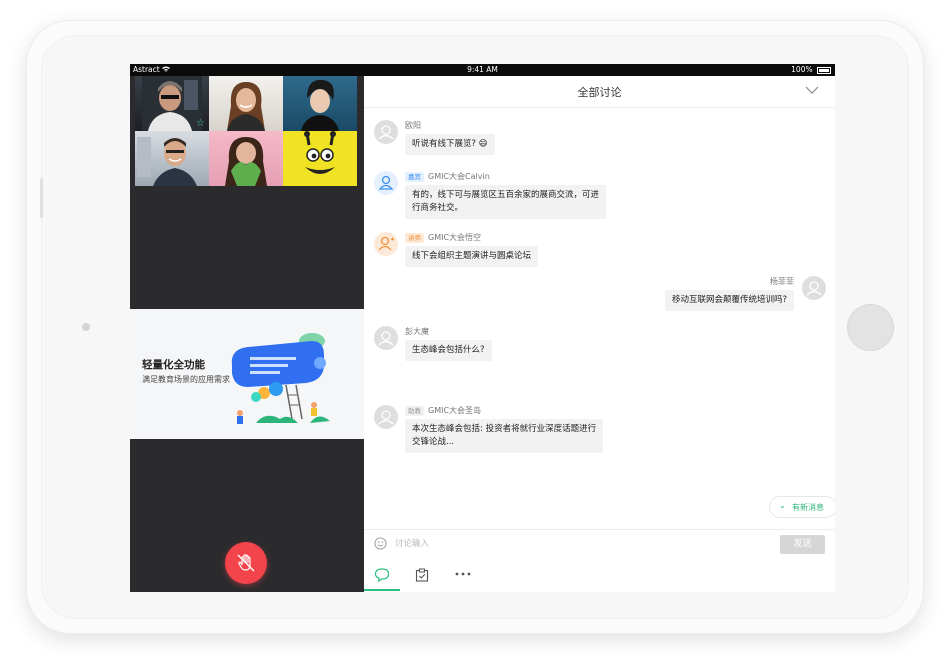 This screenshot has height=656, width=950. I want to click on chat-icon, so click(382, 575).